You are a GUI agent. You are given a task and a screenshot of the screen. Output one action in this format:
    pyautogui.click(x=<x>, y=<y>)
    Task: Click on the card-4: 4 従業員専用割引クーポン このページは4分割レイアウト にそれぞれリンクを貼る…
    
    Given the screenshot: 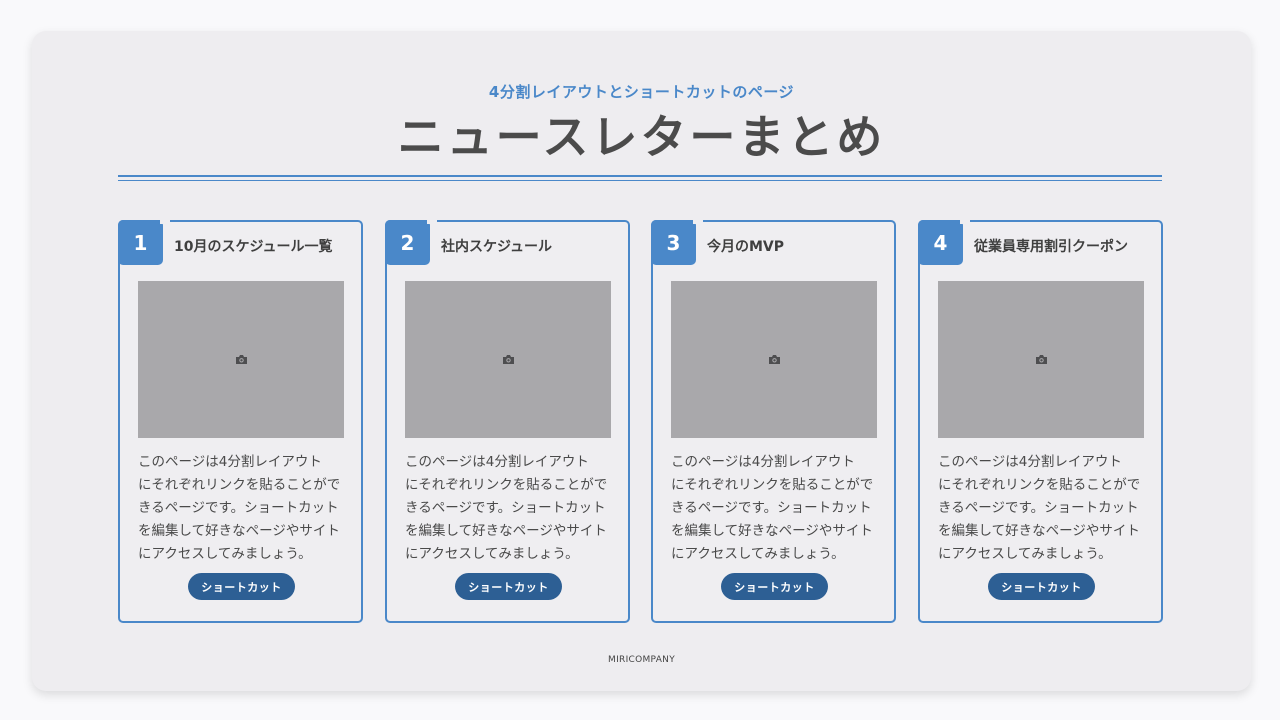 What is the action you would take?
    pyautogui.click(x=1040, y=421)
    